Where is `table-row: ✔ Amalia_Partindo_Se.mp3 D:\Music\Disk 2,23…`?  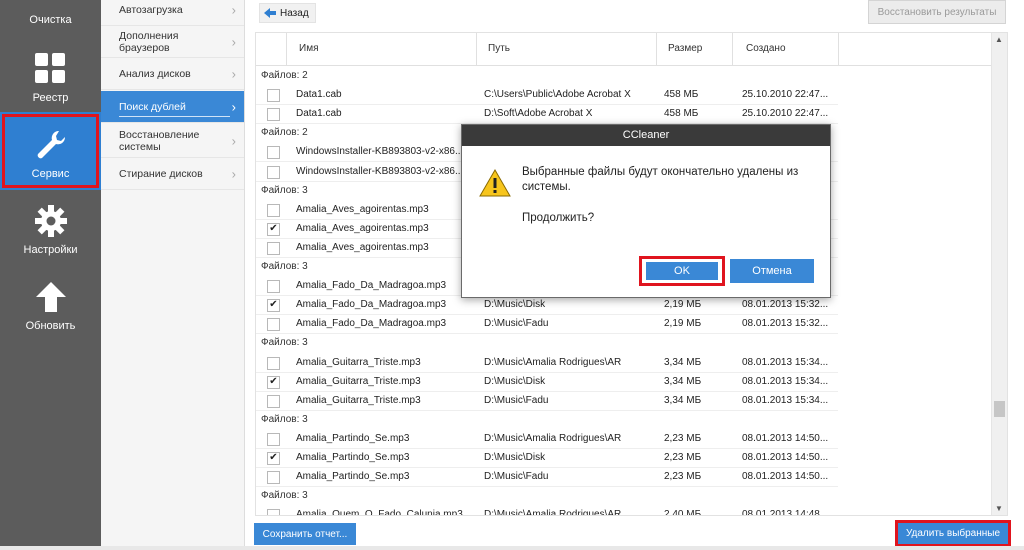 table-row: ✔ Amalia_Partindo_Se.mp3 D:\Music\Disk 2,23… is located at coordinates (547, 458).